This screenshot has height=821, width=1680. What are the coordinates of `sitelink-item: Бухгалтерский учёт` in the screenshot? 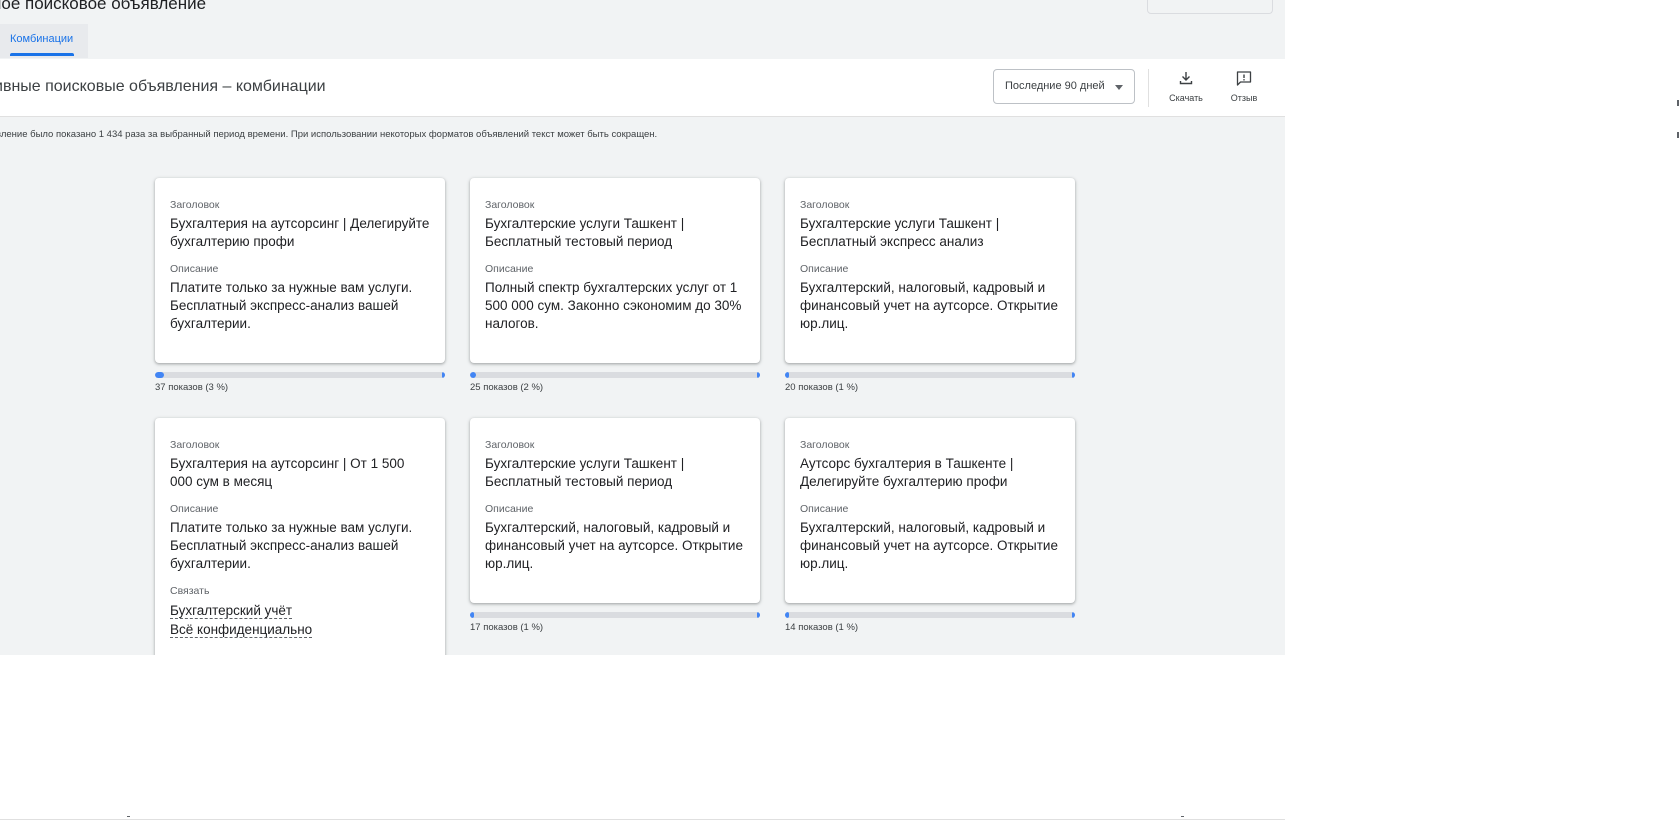 It's located at (300, 610).